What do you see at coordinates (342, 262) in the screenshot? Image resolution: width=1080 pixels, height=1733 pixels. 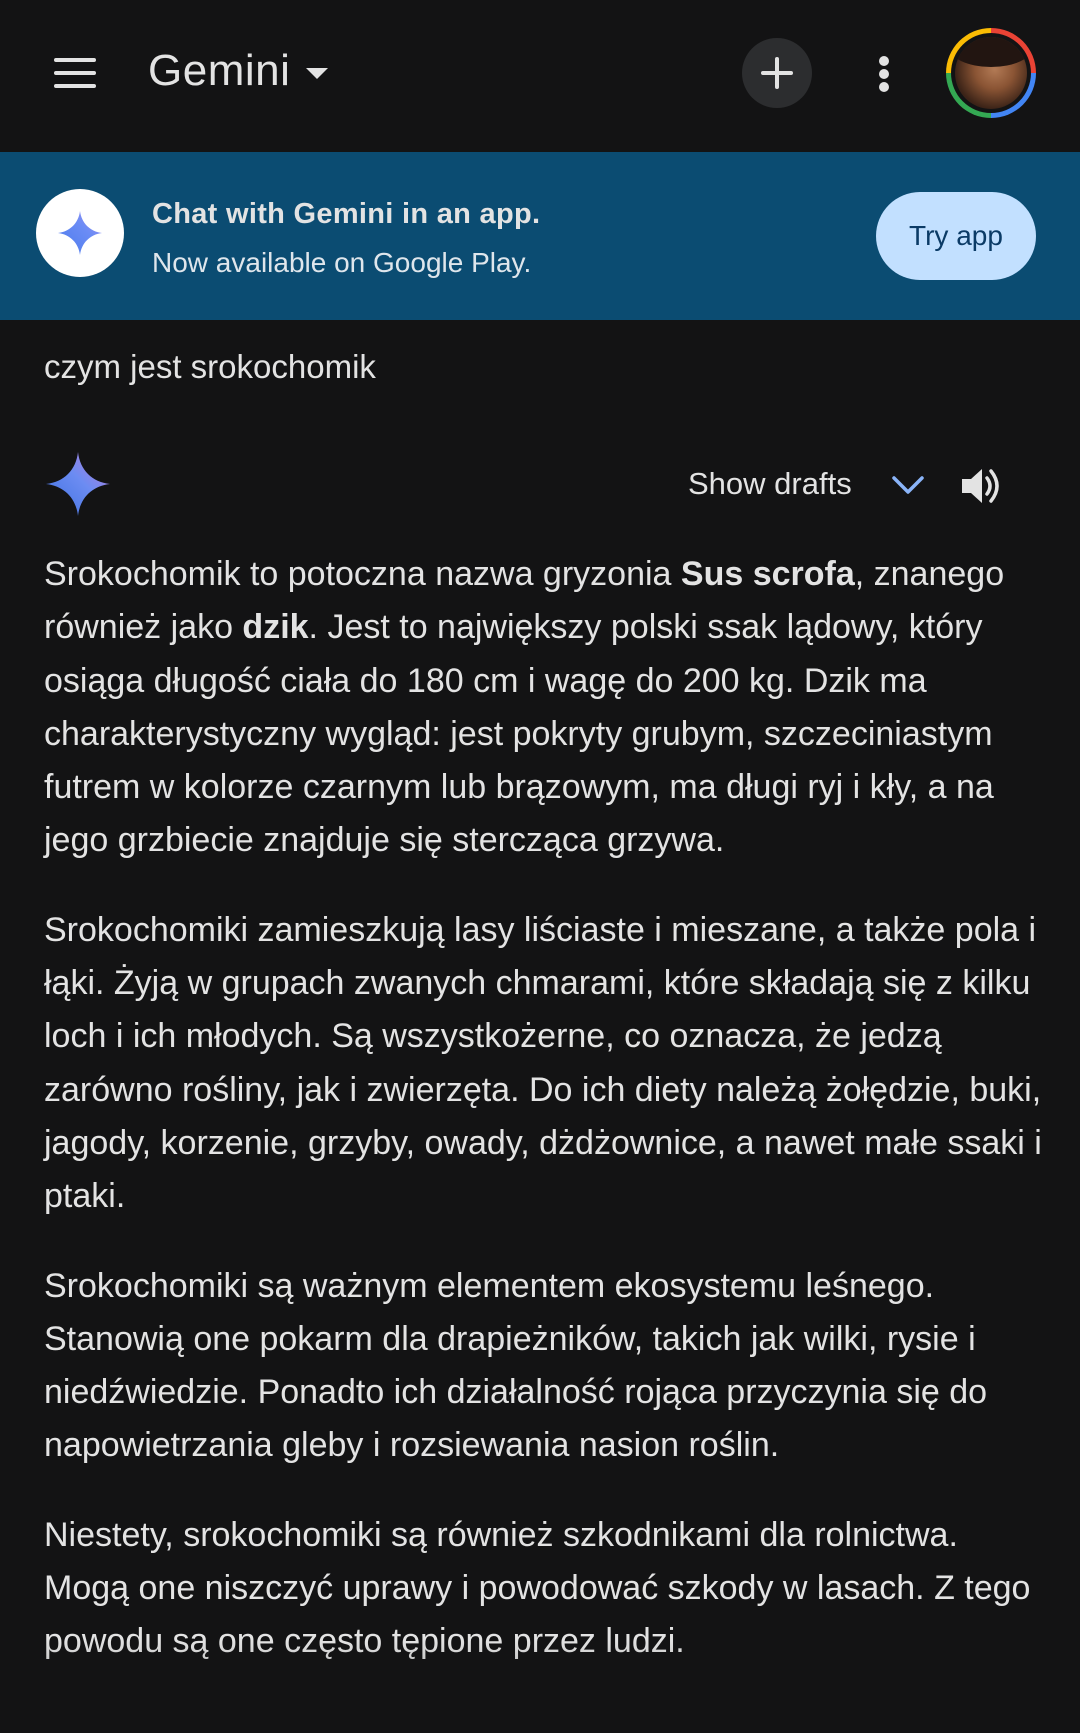 I see `banner-subtitle: Now available on Google Play.` at bounding box center [342, 262].